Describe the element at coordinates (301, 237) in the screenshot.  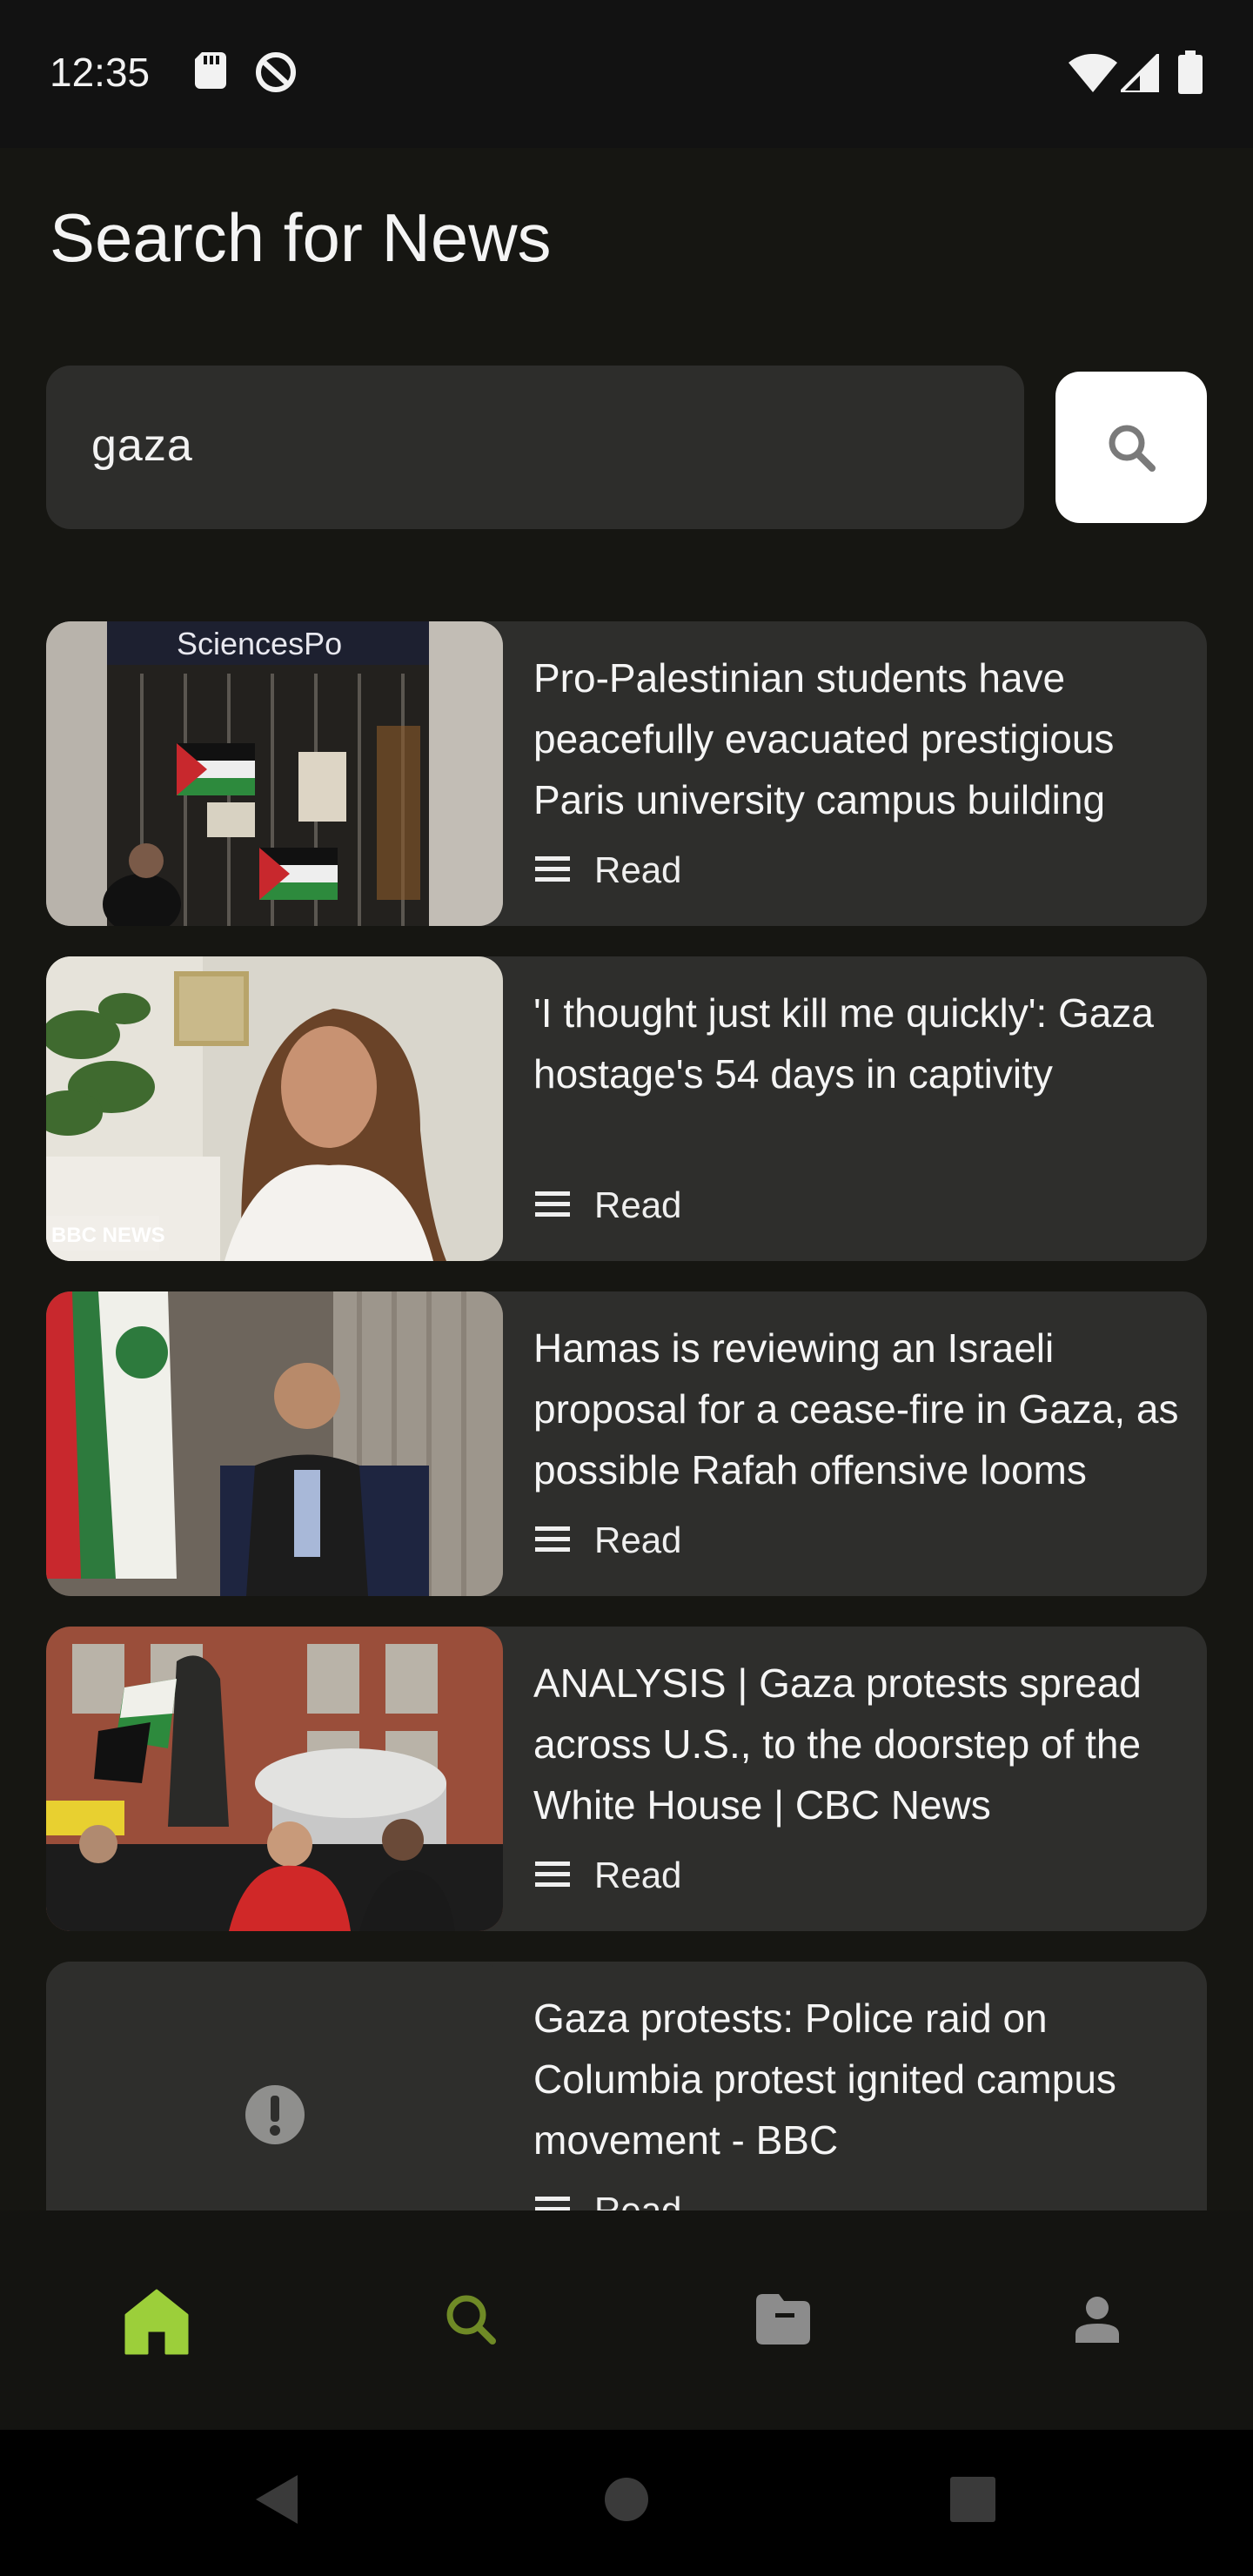
I see `page-title: Search for News` at that location.